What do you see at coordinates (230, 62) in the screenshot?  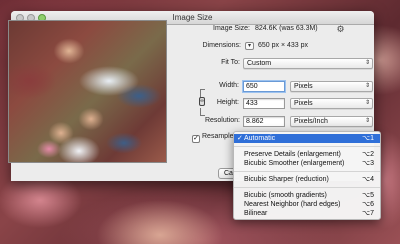 I see `fit-to-label: Fit To:` at bounding box center [230, 62].